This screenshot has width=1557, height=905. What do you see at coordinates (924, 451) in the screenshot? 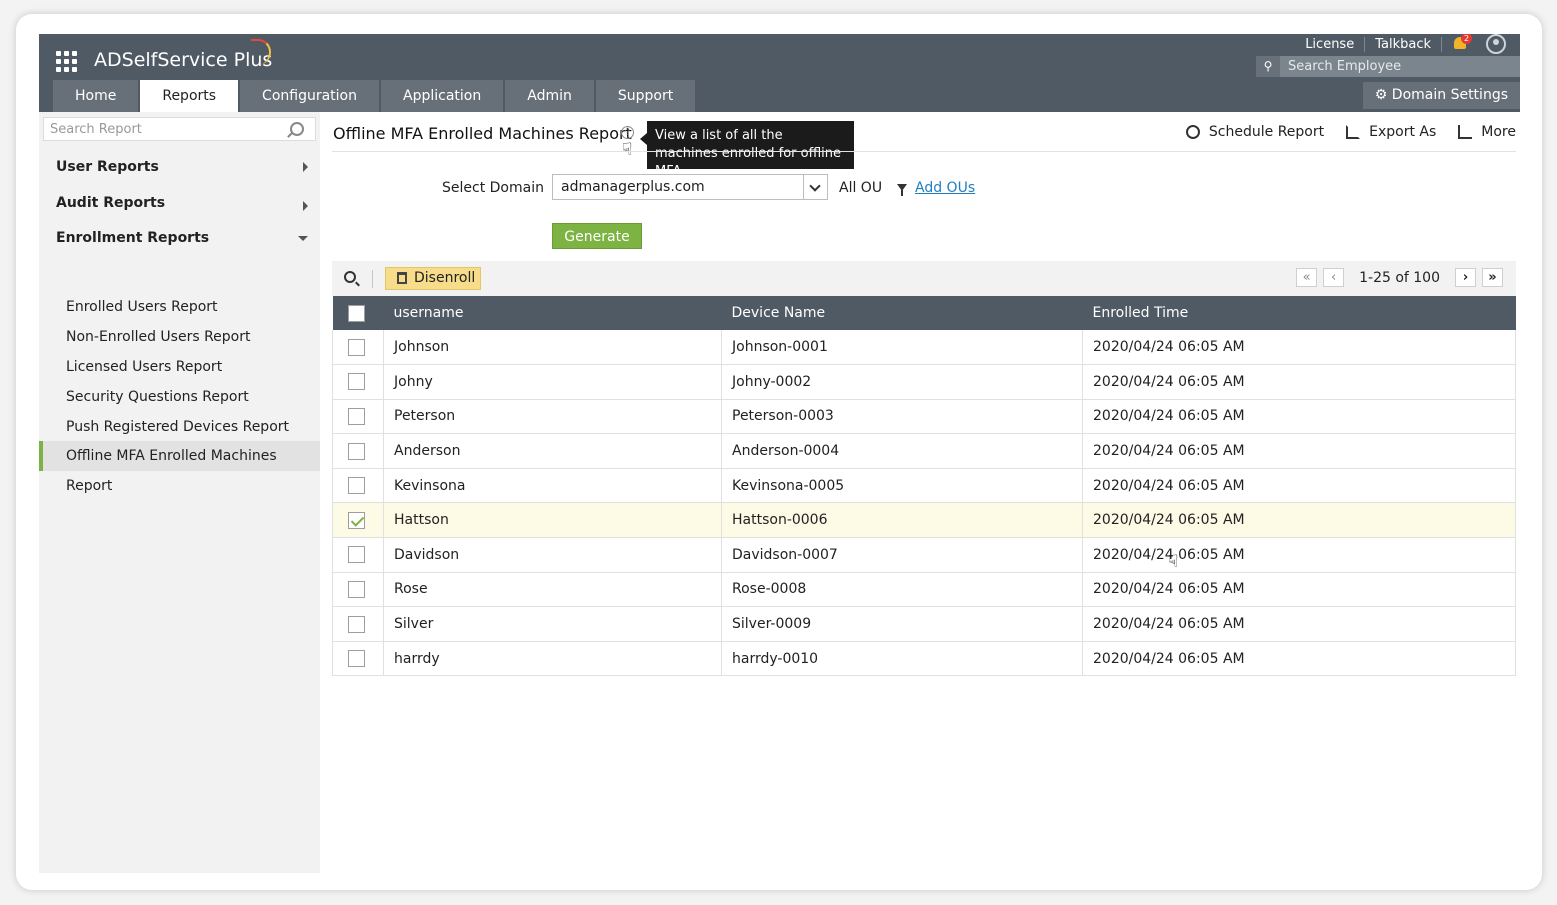
I see `table-row: Anderson Anderson-0004 2020/04/24 06:05 AM` at bounding box center [924, 451].